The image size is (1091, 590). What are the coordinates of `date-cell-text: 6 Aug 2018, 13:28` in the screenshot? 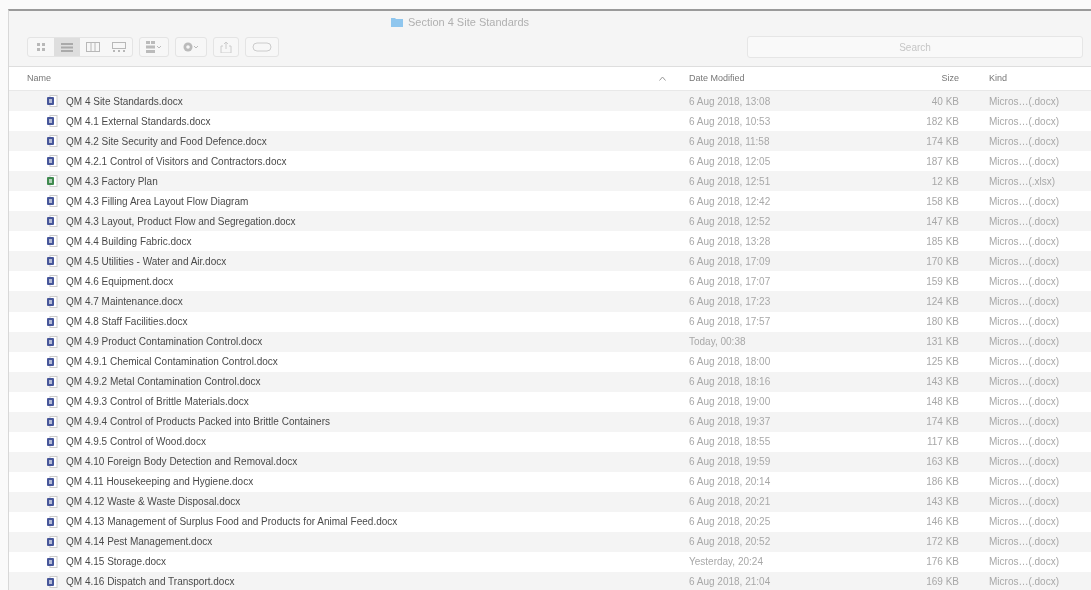 It's located at (729, 241).